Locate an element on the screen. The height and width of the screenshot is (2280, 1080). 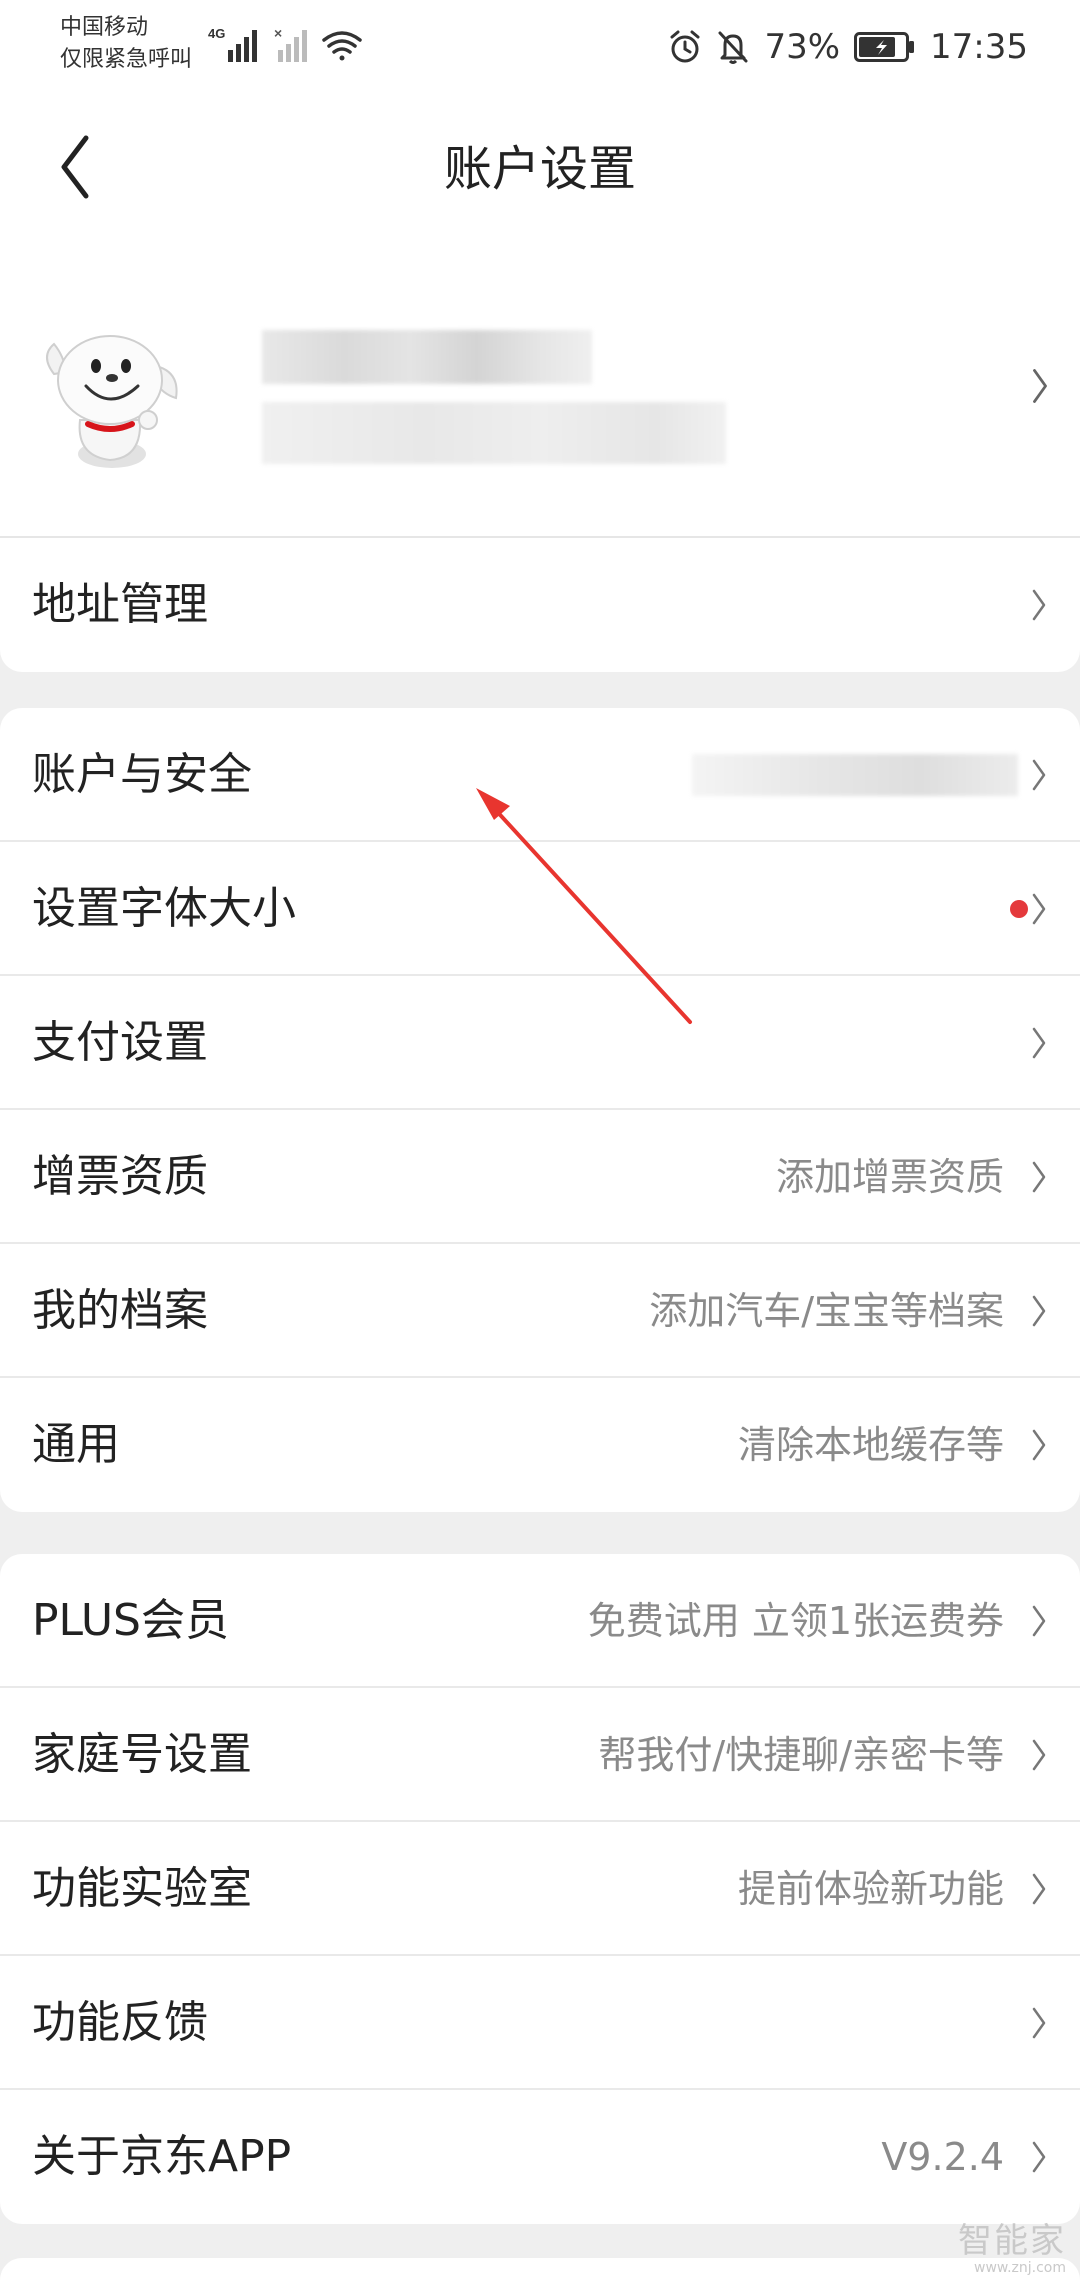
page-title: 账户设置 is located at coordinates (539, 169).